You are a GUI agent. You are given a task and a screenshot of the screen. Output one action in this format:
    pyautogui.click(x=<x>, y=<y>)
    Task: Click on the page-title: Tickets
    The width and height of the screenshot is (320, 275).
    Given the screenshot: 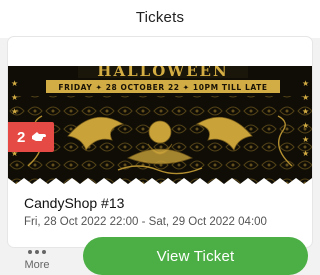 What is the action you would take?
    pyautogui.click(x=160, y=17)
    